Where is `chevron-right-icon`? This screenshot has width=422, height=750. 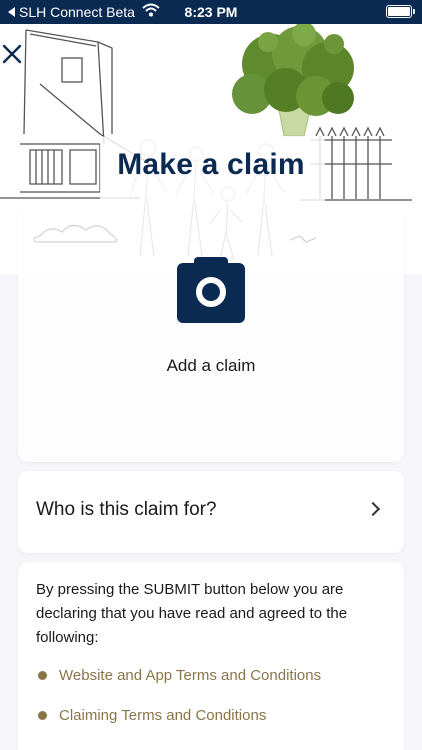
chevron-right-icon is located at coordinates (373, 509).